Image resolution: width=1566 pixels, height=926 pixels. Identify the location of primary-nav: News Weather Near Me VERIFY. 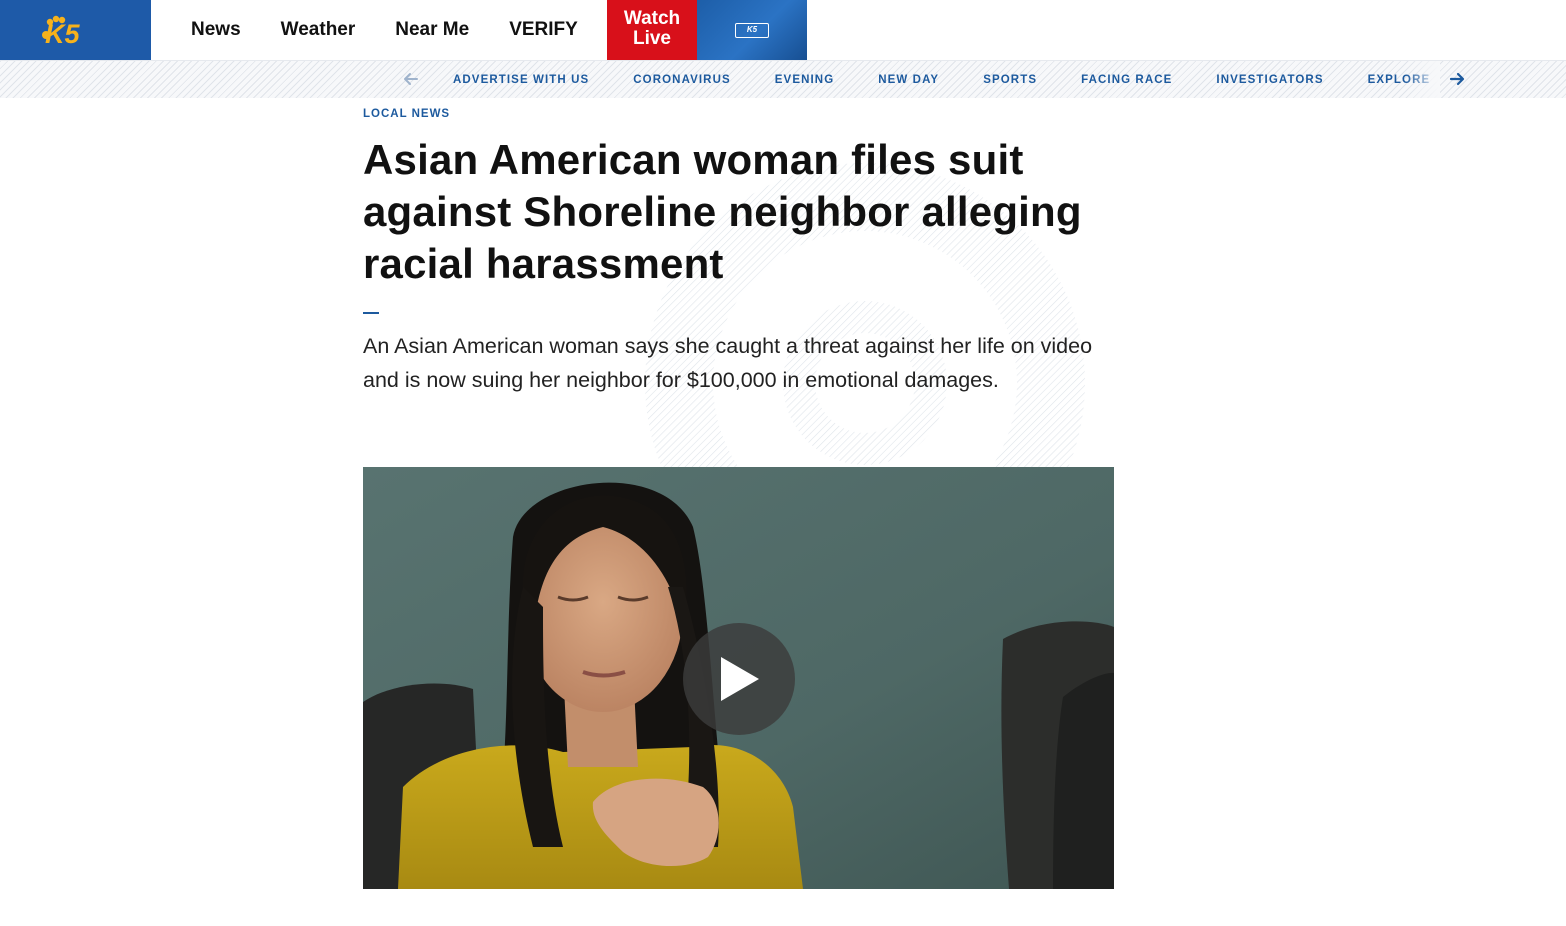
(374, 30).